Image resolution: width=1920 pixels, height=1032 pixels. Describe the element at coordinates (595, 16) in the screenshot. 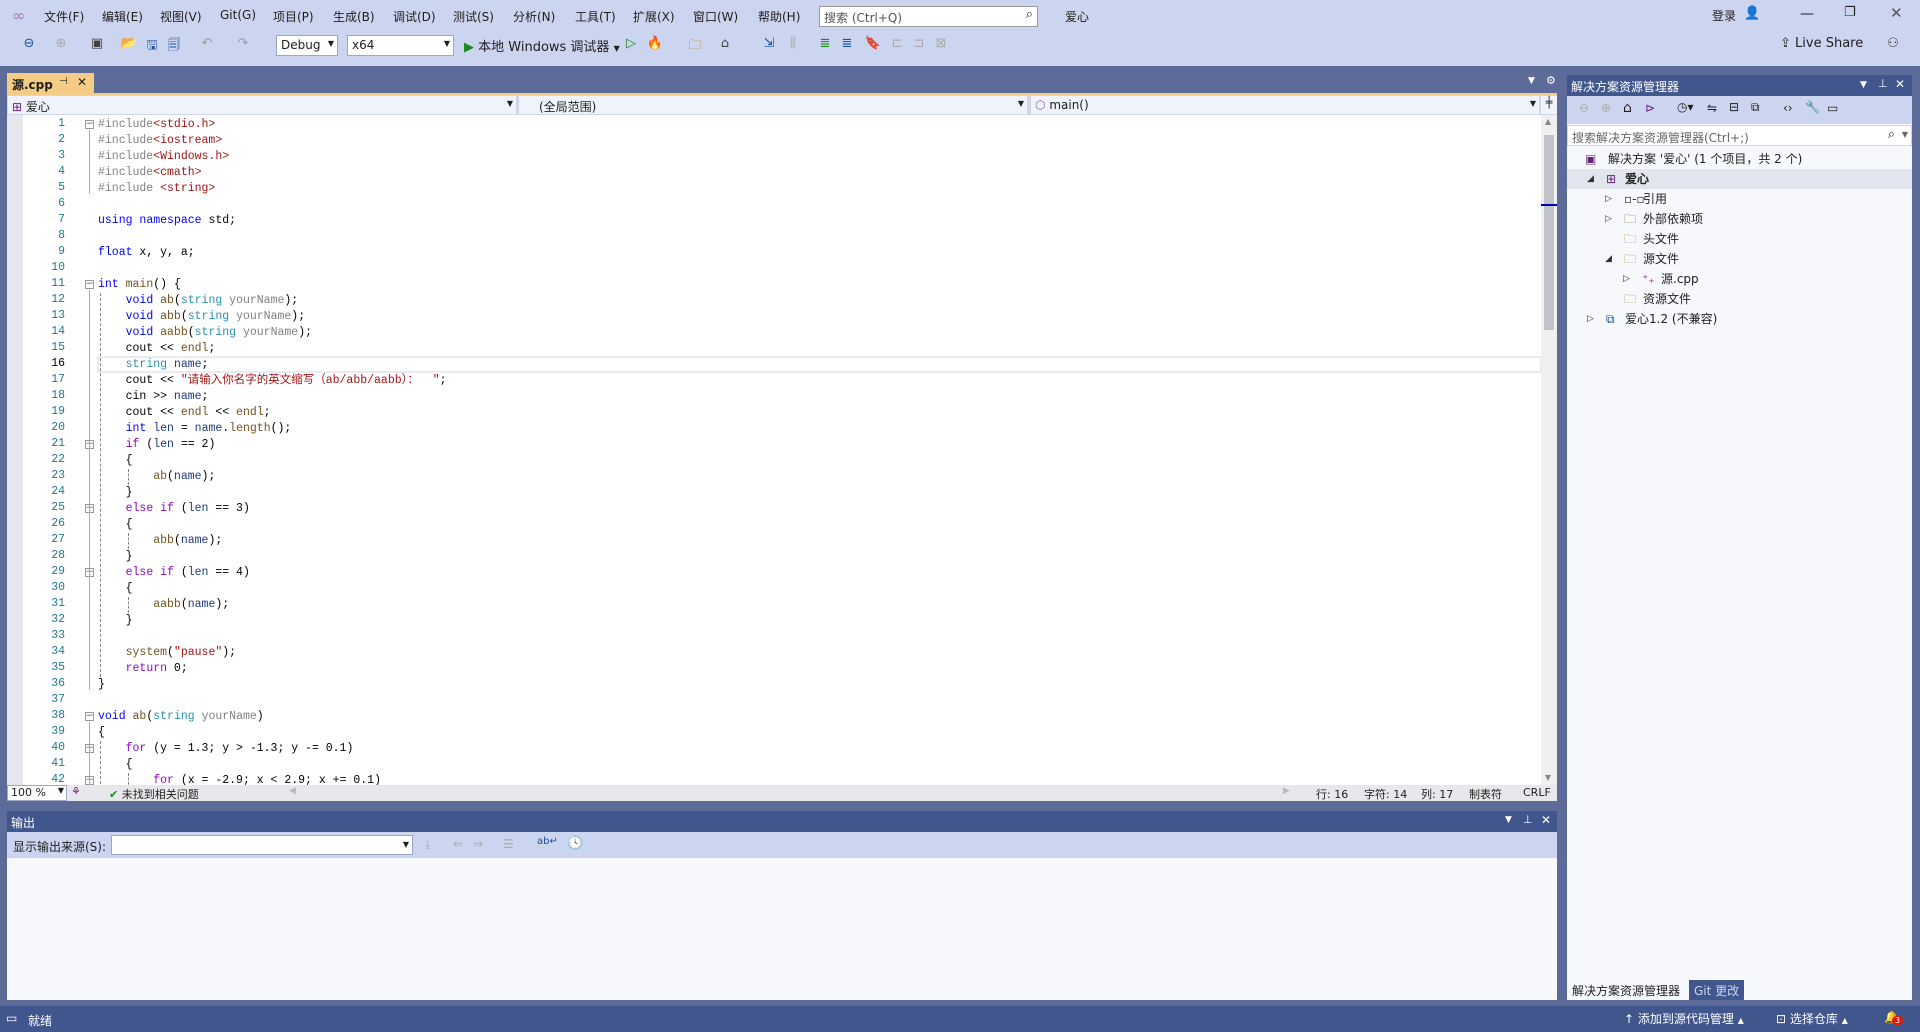

I see `menu-item: 工具(T)` at that location.